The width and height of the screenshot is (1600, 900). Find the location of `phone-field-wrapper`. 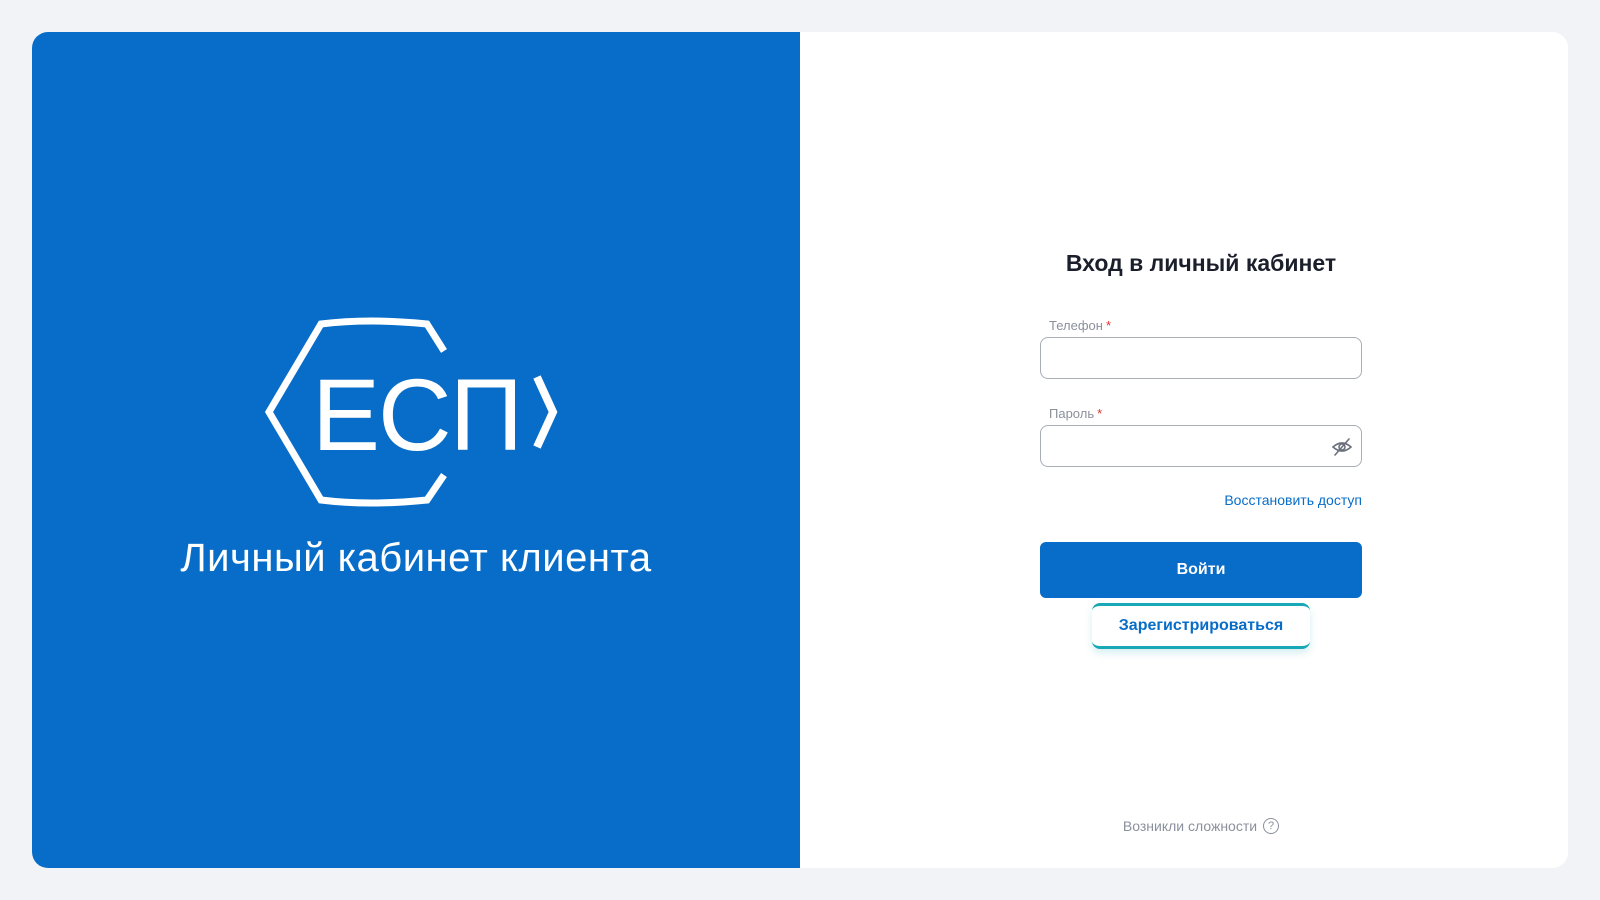

phone-field-wrapper is located at coordinates (1201, 358).